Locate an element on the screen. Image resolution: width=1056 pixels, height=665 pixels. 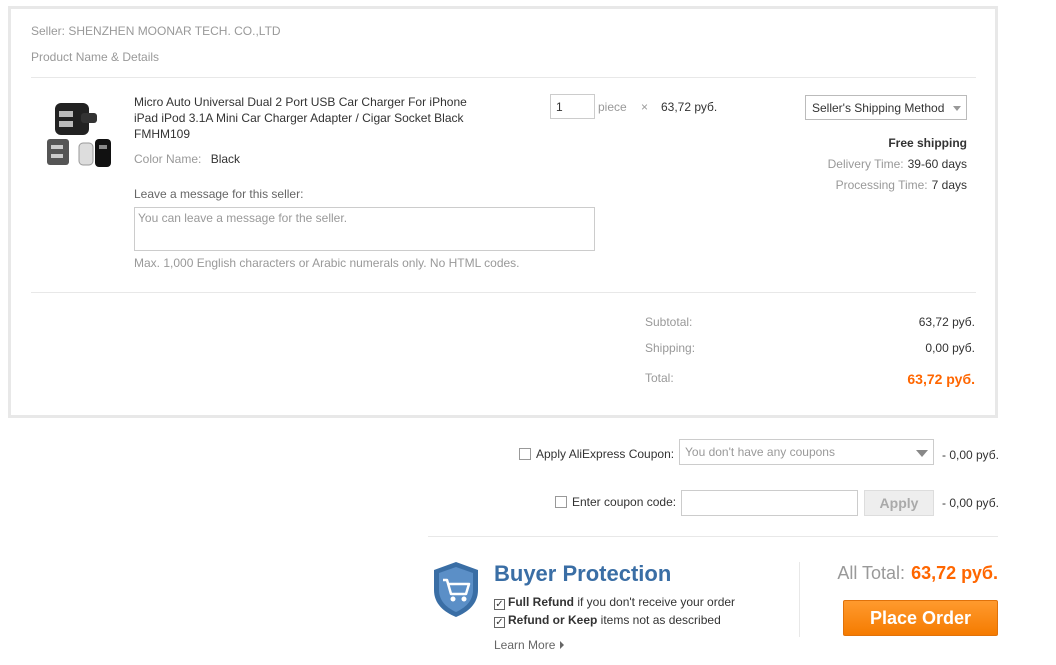
aliexpress-coupon-discount: - 0,00 руб. is located at coordinates (970, 455).